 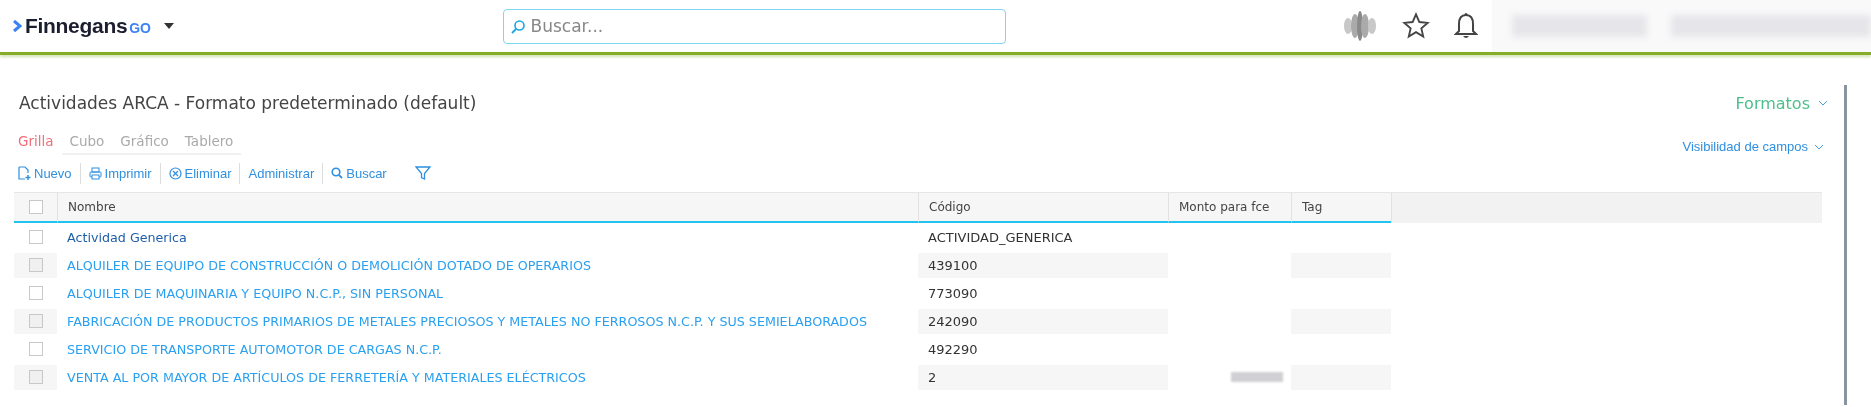 I want to click on table-cell: 439100, so click(x=1043, y=265).